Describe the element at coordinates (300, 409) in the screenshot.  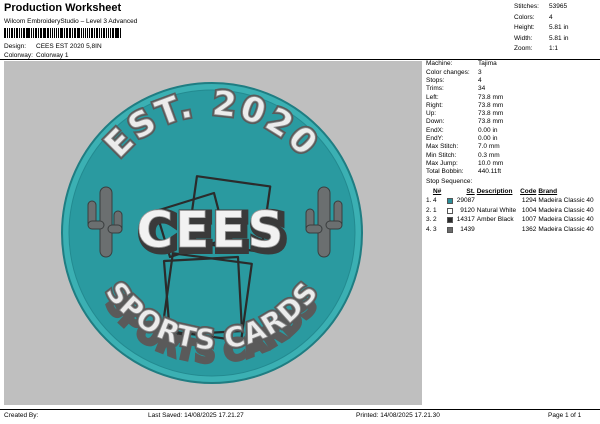
I see `footer-divider` at that location.